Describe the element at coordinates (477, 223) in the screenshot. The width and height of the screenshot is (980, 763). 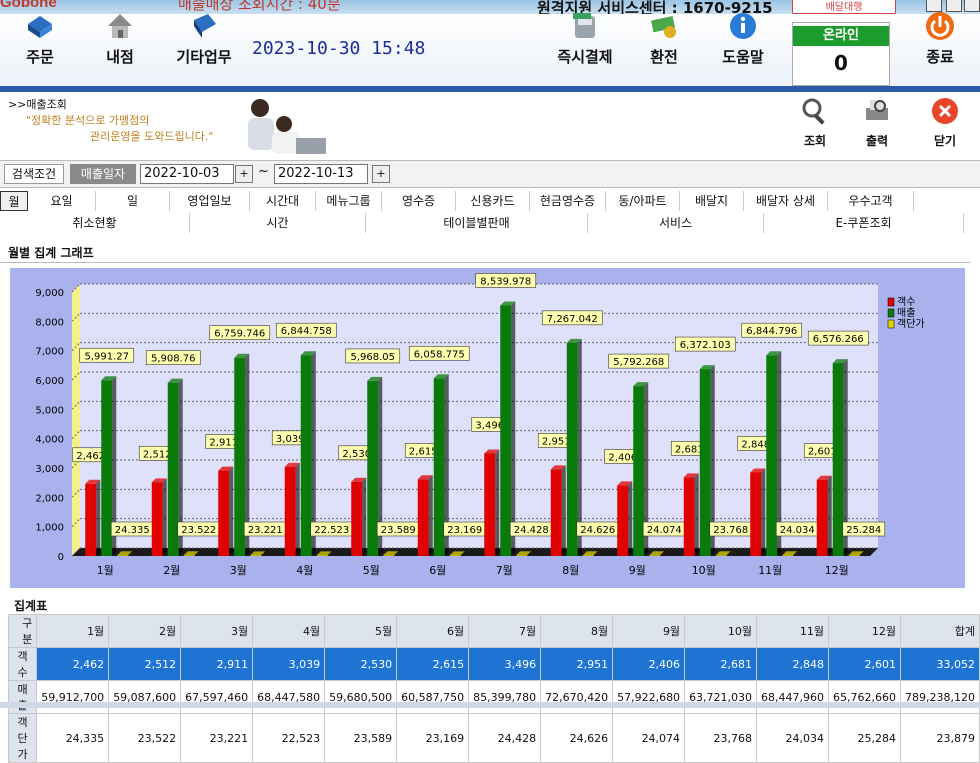
I see `tab-r2-2: 테이블별판매` at that location.